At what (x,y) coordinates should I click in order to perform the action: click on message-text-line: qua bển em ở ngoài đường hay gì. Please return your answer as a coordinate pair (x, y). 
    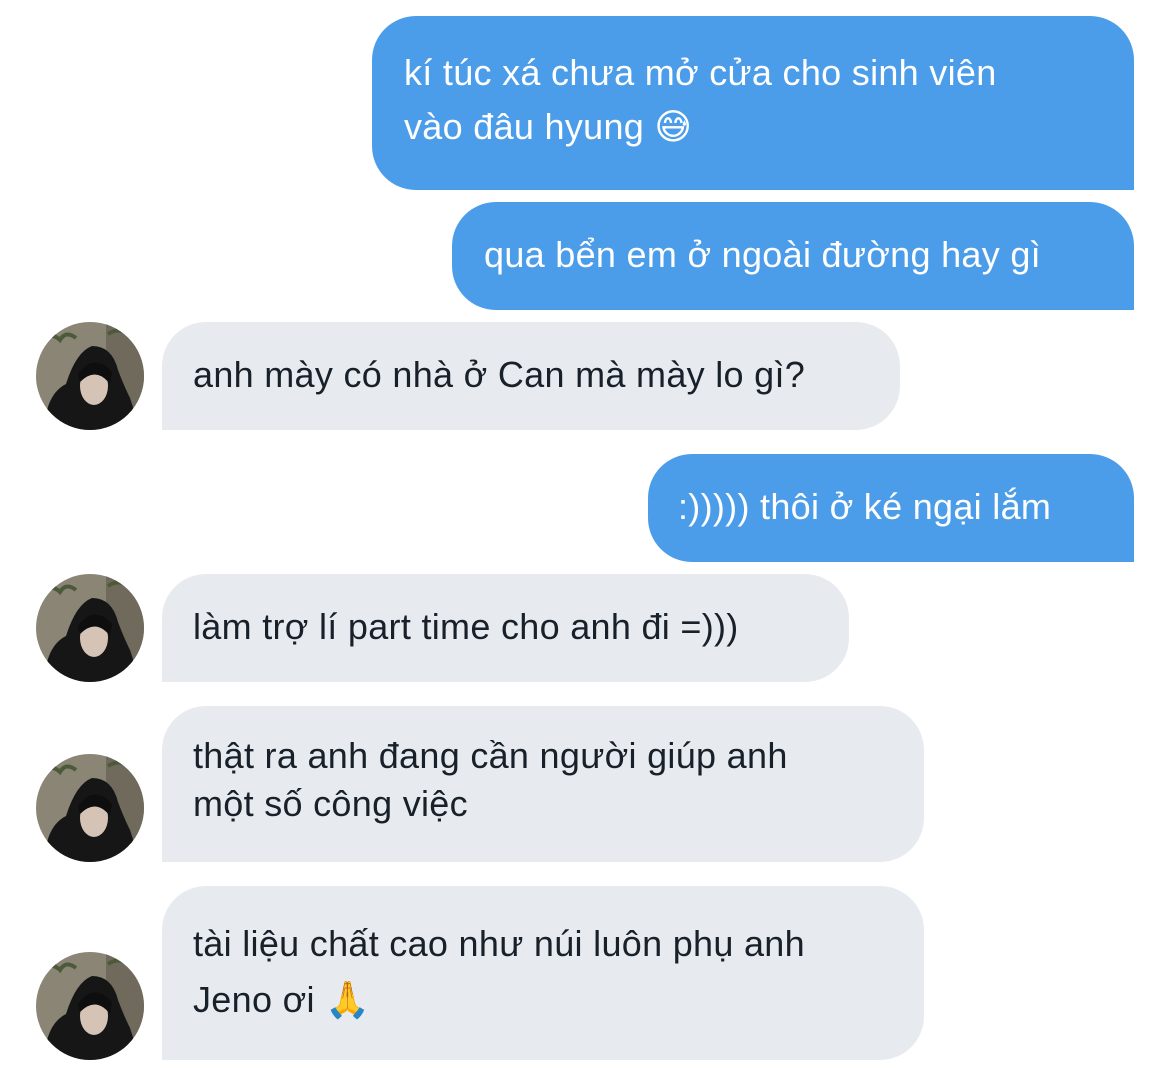
    Looking at the image, I should click on (762, 254).